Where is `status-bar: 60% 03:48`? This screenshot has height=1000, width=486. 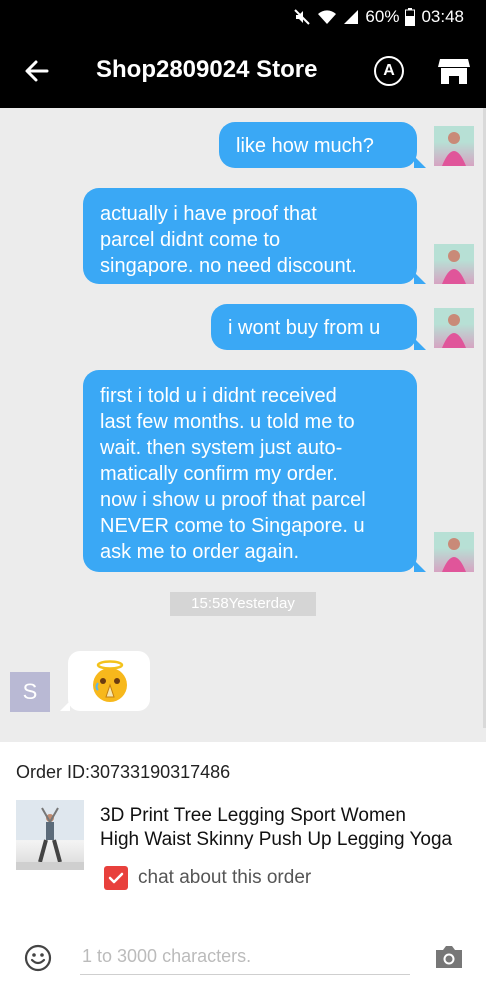 status-bar: 60% 03:48 is located at coordinates (243, 17).